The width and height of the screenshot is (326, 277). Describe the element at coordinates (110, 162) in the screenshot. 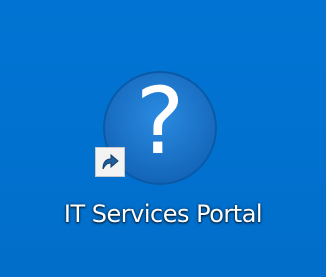

I see `shortcut-arrow-icon` at that location.